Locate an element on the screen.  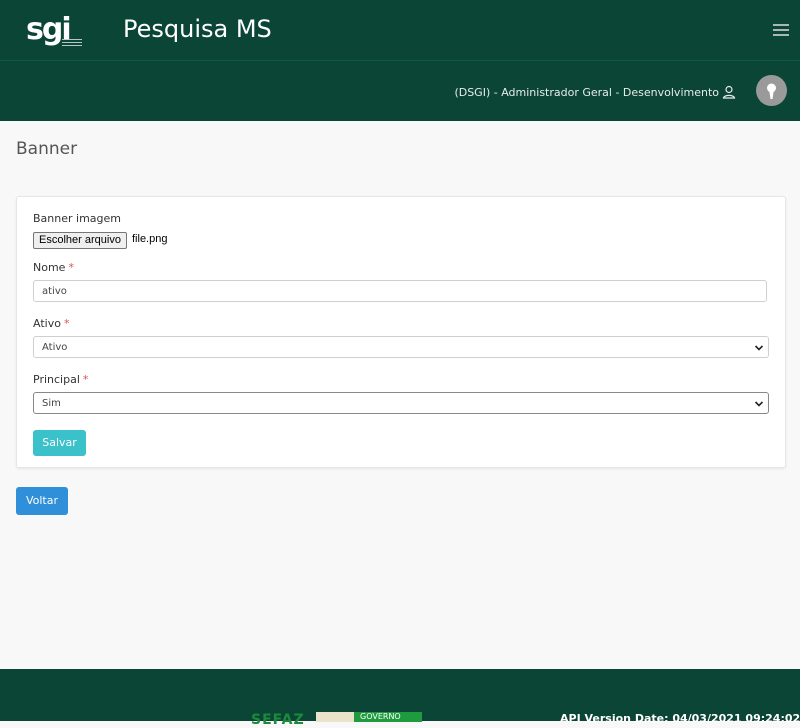
avatar-silhouette-icon is located at coordinates (771, 91).